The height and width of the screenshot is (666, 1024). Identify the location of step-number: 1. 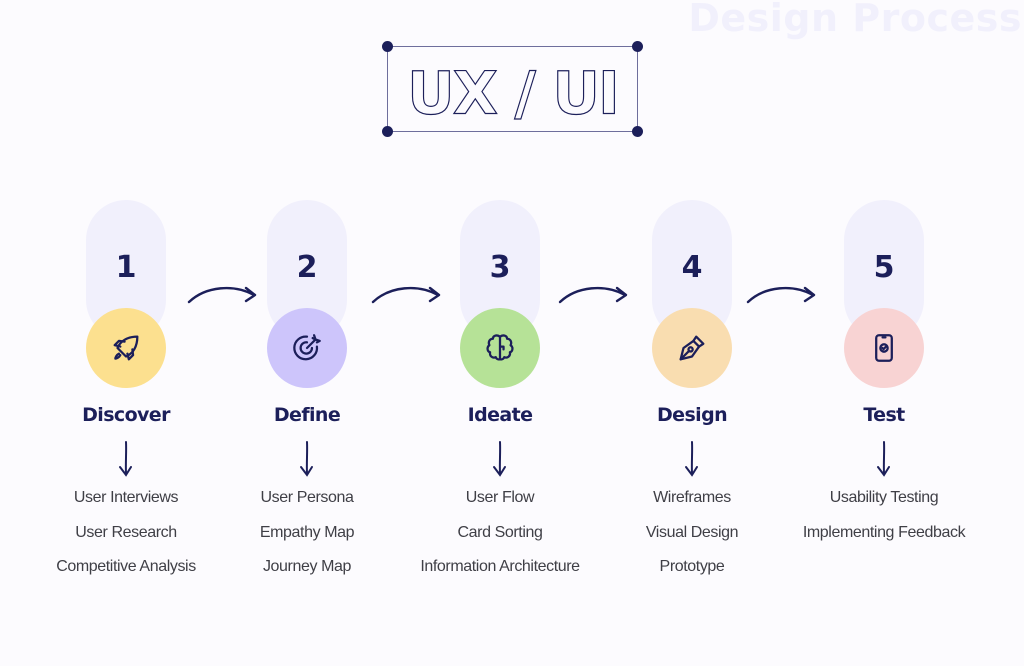
(126, 267).